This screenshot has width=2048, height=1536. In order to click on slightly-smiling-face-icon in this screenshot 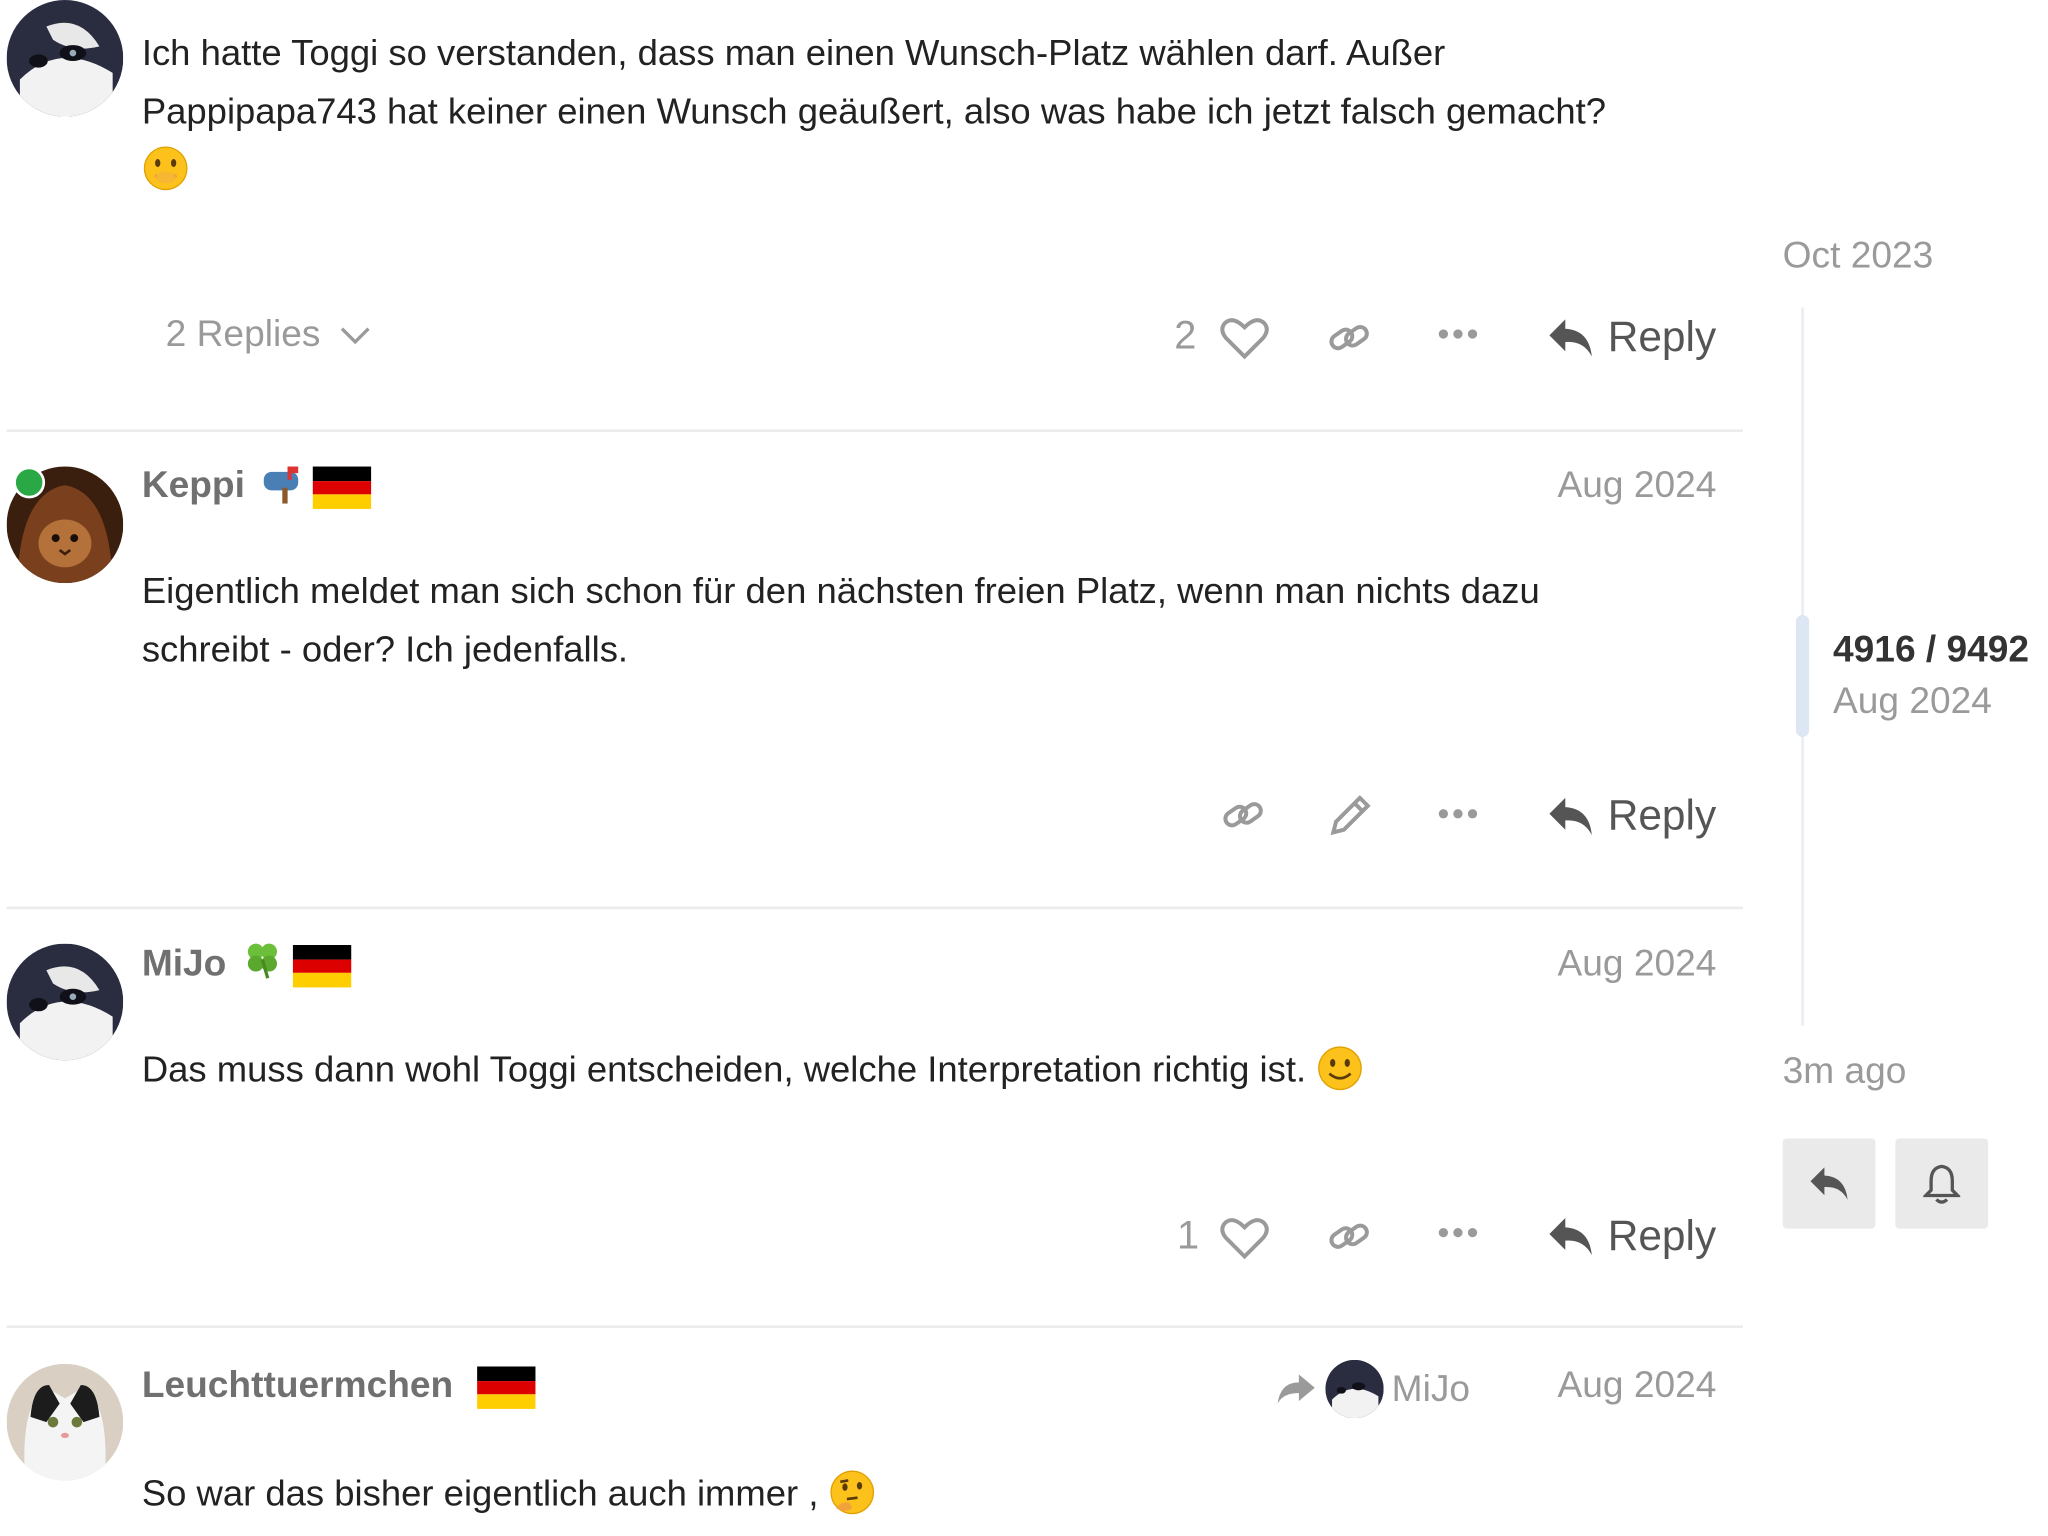, I will do `click(1340, 1068)`.